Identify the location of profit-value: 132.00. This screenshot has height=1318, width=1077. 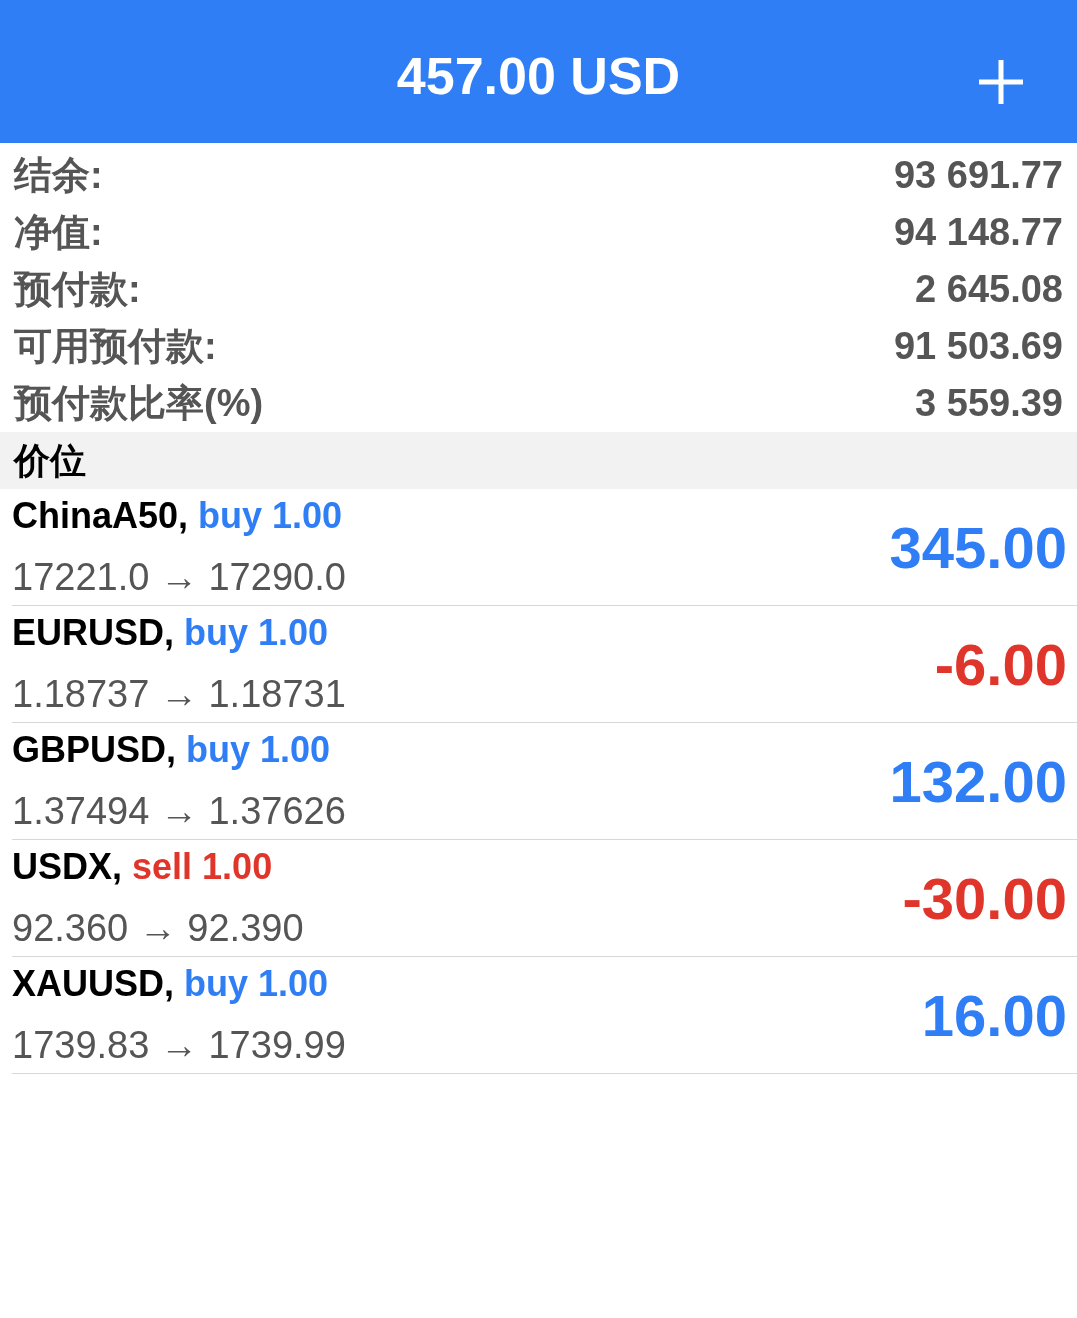
(978, 781).